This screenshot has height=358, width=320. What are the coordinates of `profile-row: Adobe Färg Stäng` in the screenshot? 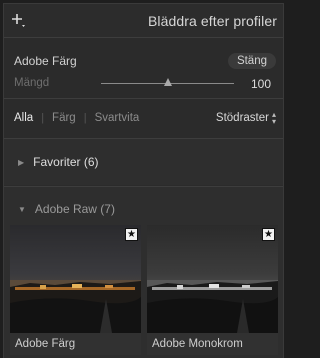 It's located at (145, 61).